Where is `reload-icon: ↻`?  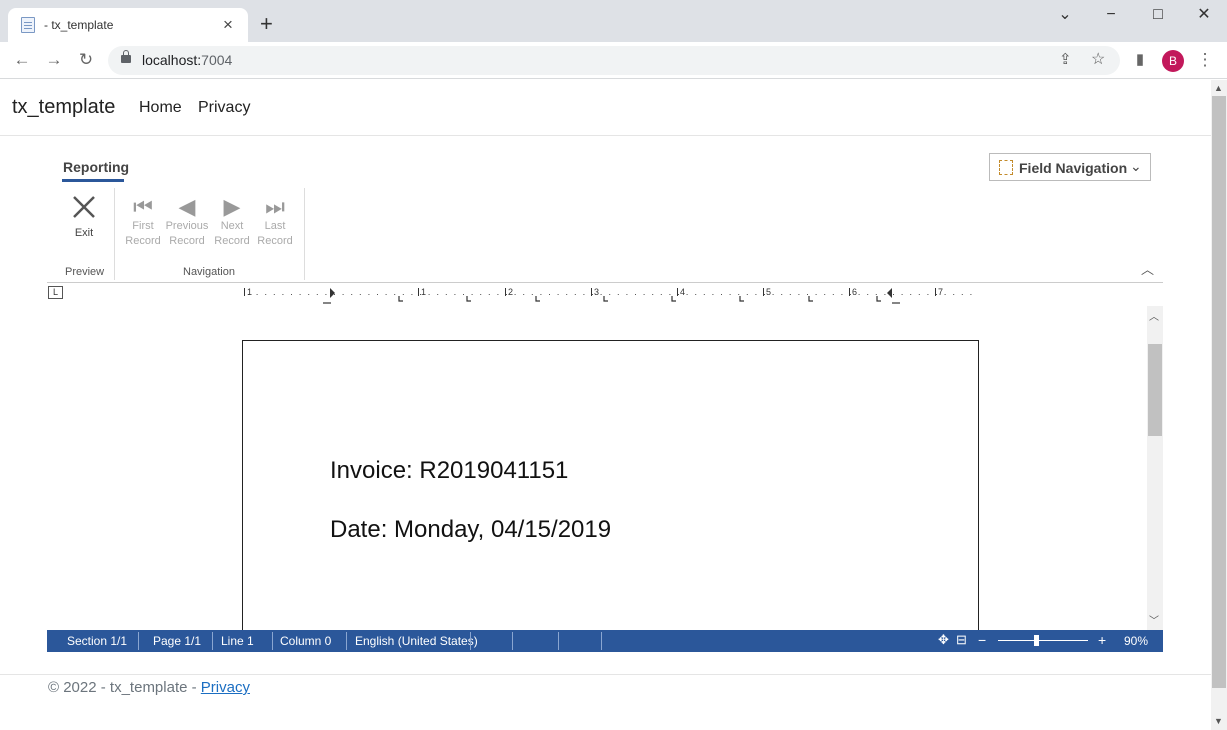 reload-icon: ↻ is located at coordinates (86, 60).